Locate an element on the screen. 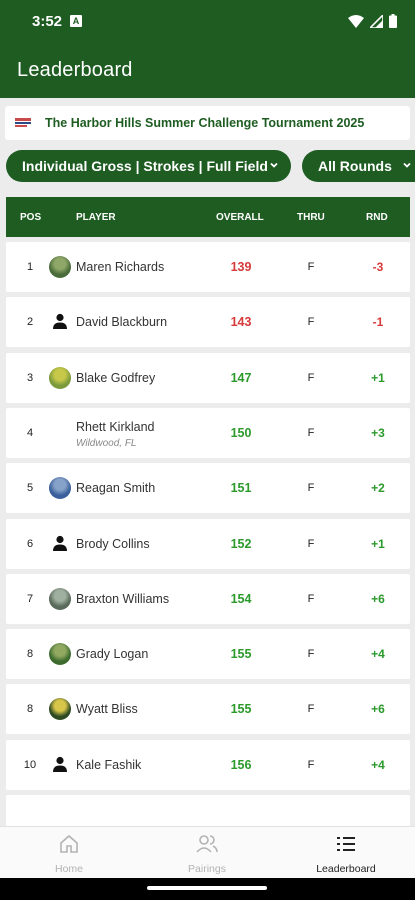 The image size is (415, 900). table-row: 2 David Blackburn 143 F -1 is located at coordinates (208, 322).